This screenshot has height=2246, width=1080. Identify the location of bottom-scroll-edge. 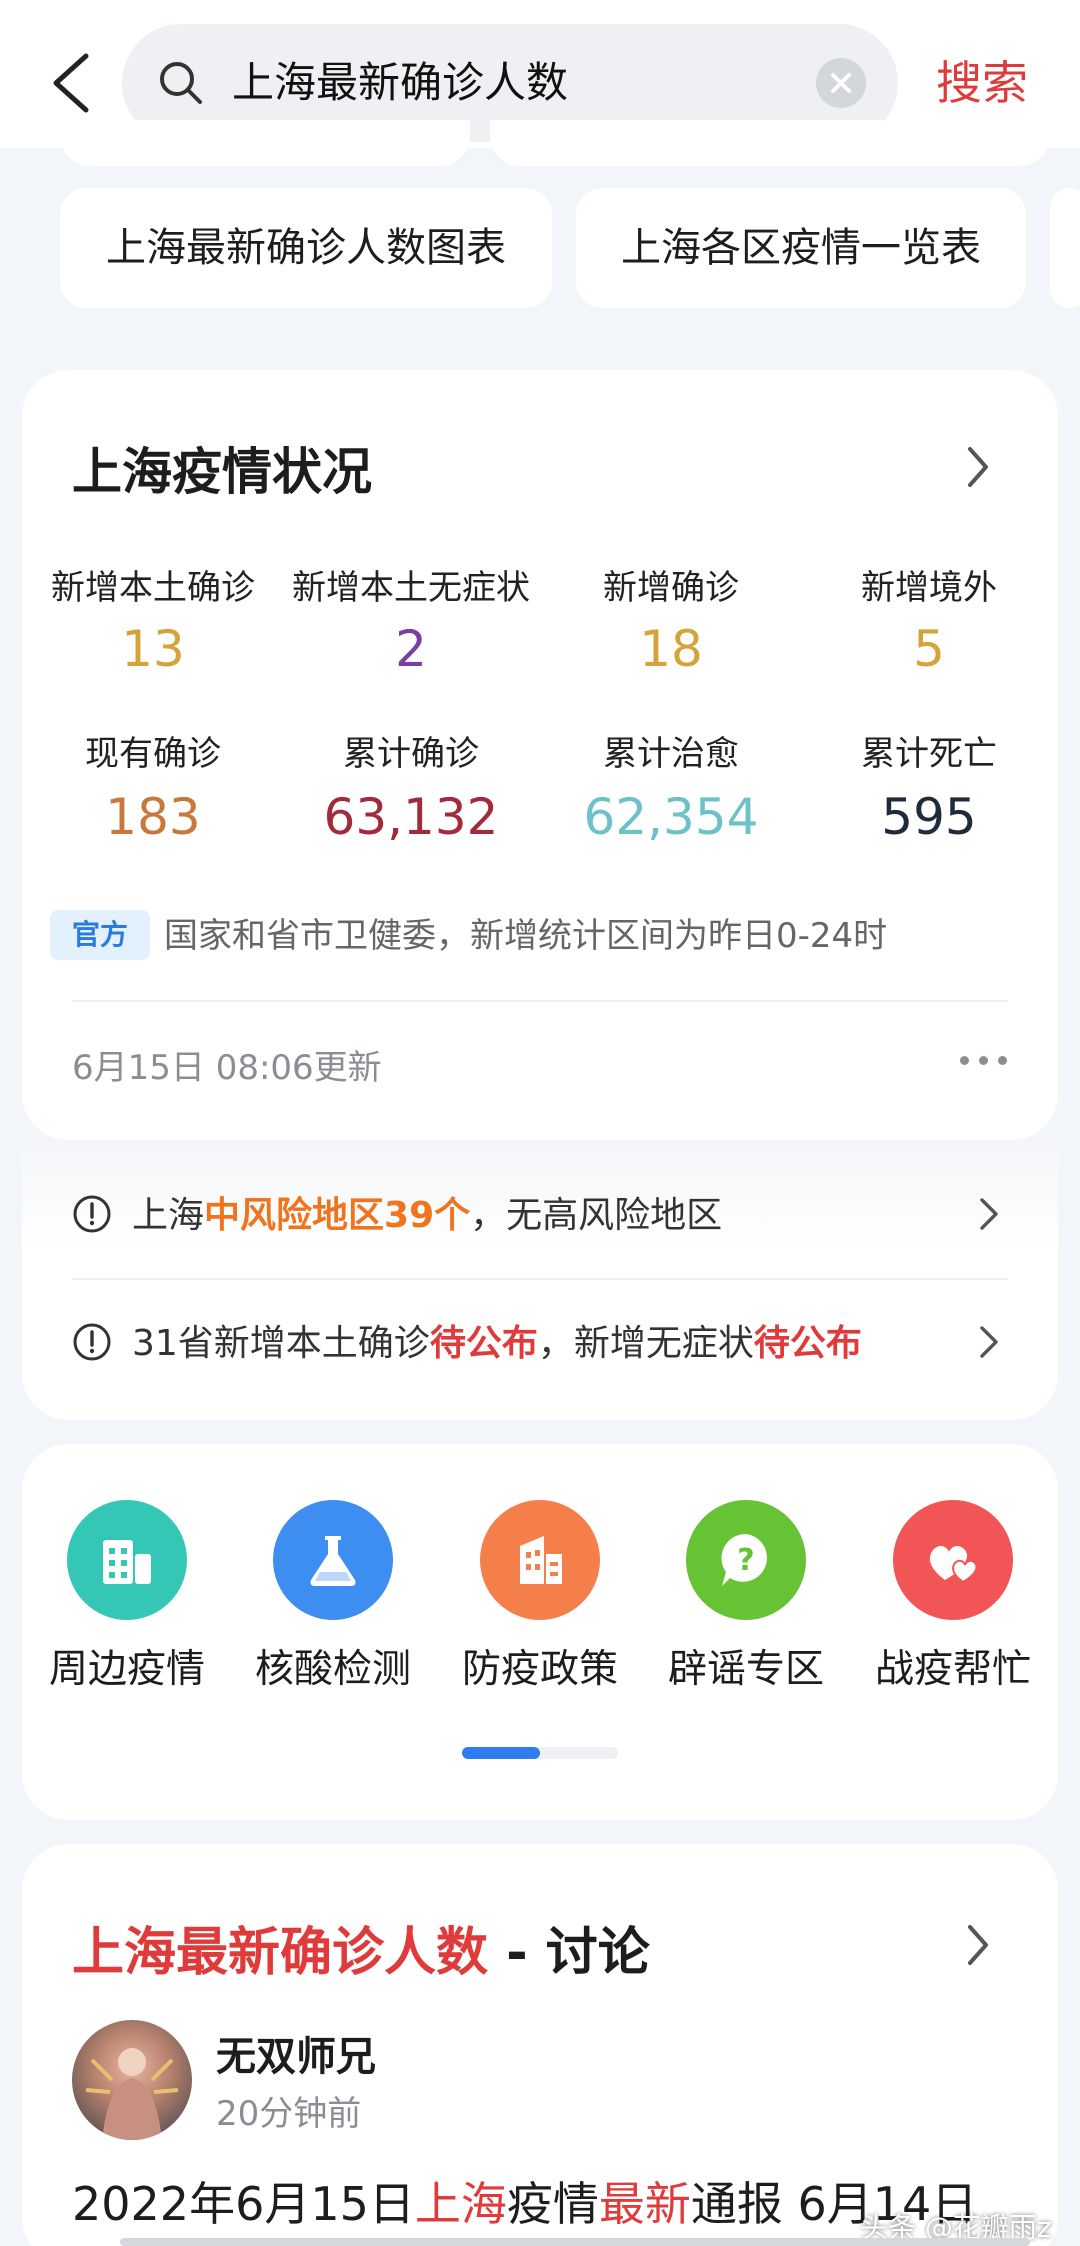
(575, 2242).